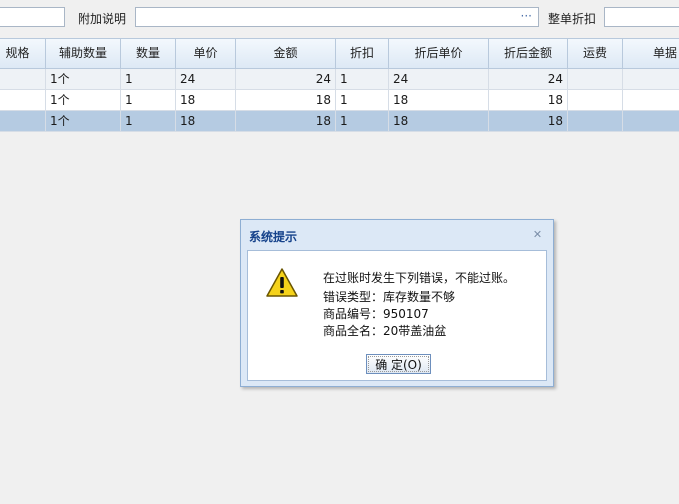 This screenshot has height=504, width=679. What do you see at coordinates (528, 53) in the screenshot?
I see `col-disc-amount: 折后金额` at bounding box center [528, 53].